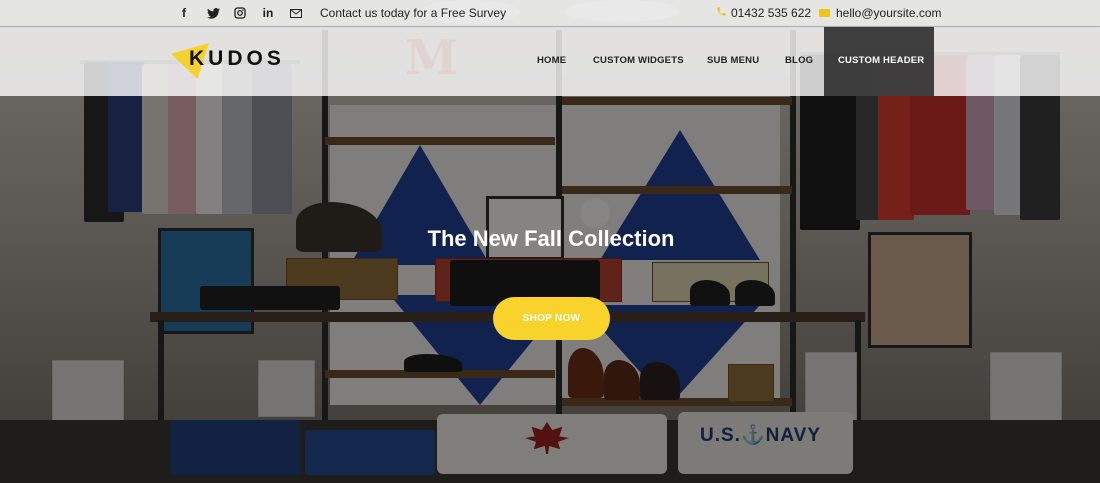 The width and height of the screenshot is (1100, 483). I want to click on phone-number: 01432 535 622, so click(771, 13).